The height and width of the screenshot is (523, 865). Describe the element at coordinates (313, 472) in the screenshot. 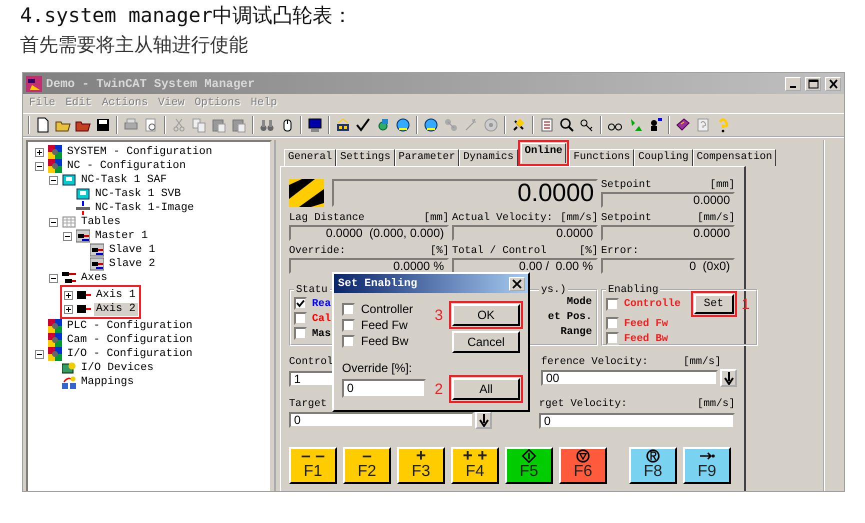

I see `key-label: F1` at that location.